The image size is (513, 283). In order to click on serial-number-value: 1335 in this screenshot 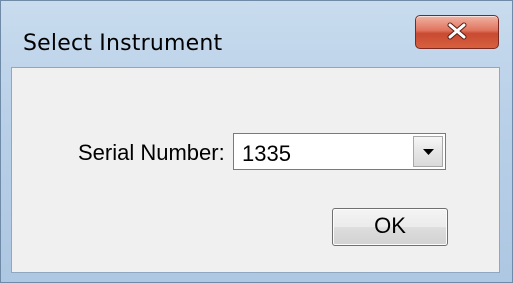, I will do `click(266, 153)`.